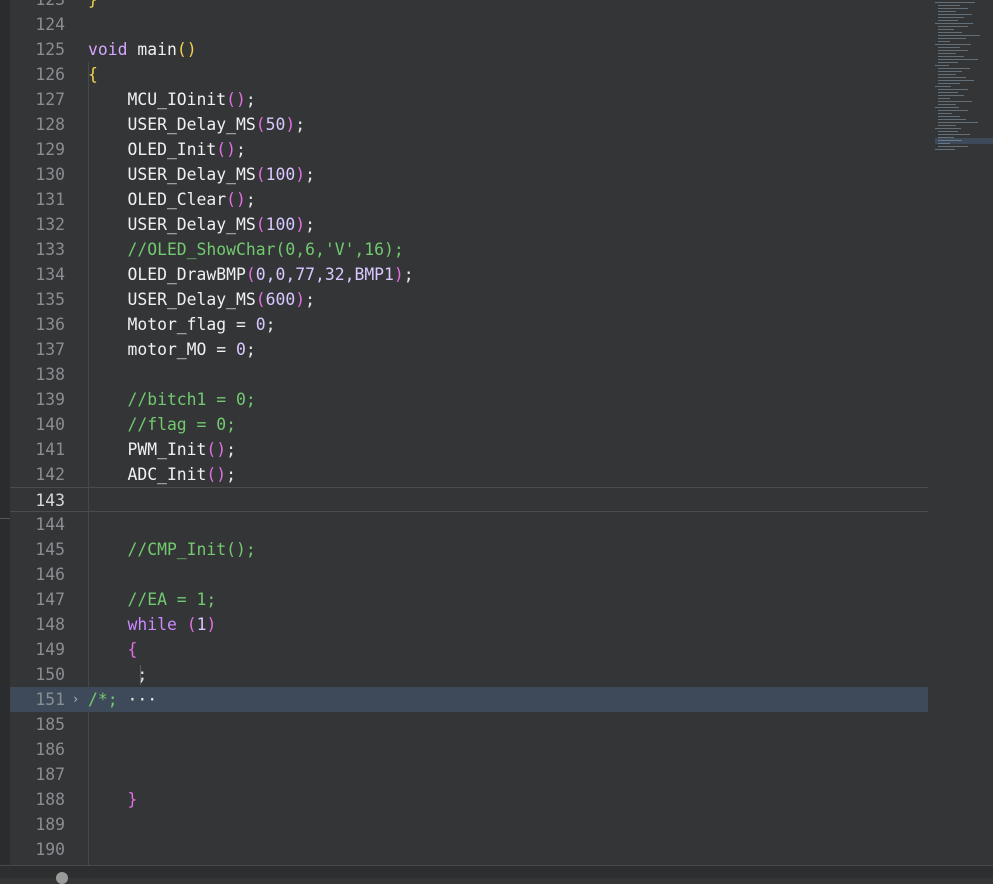  What do you see at coordinates (62, 878) in the screenshot?
I see `status-dot-icon` at bounding box center [62, 878].